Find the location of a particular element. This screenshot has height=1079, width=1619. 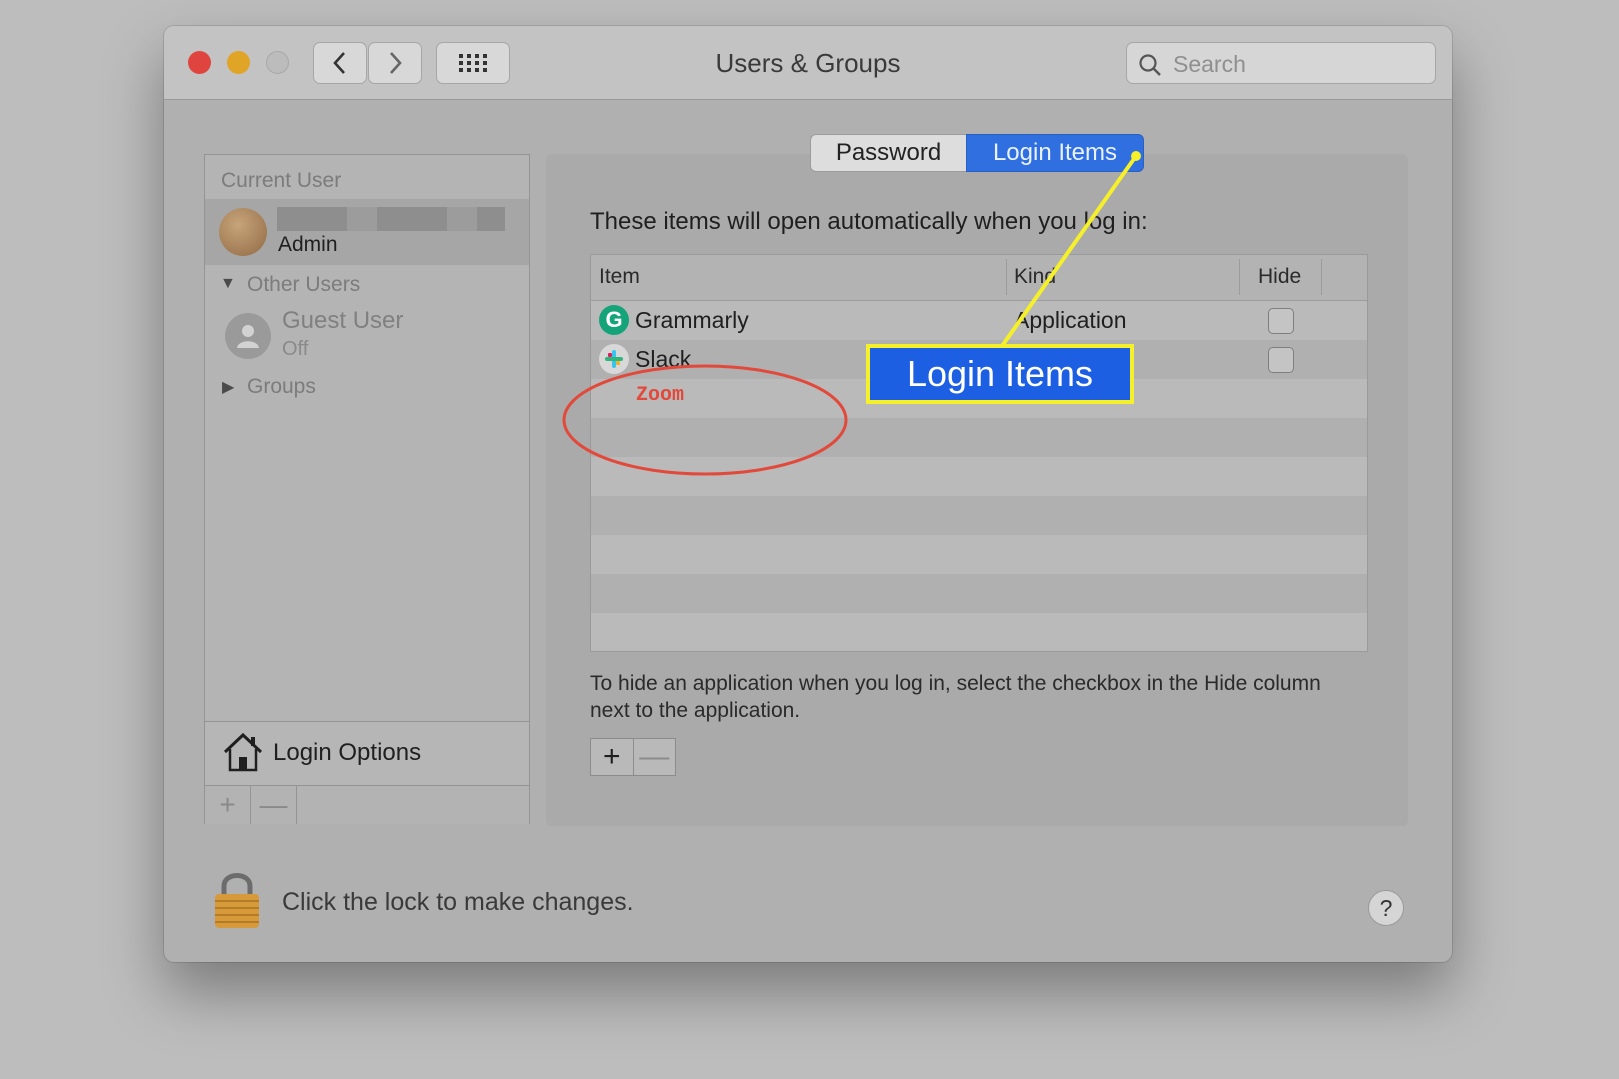

login-items-callout: Login Items is located at coordinates (1000, 374).